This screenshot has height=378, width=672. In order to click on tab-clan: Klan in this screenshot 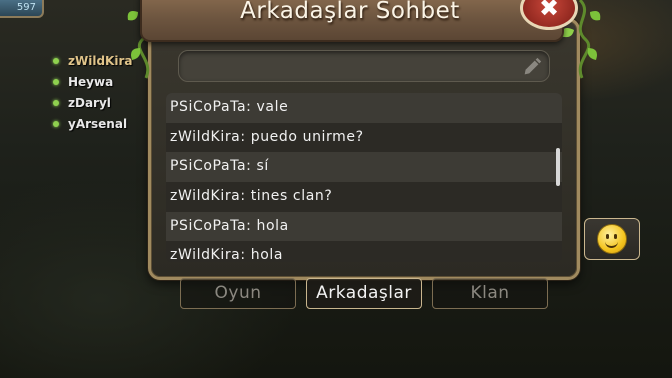, I will do `click(490, 293)`.